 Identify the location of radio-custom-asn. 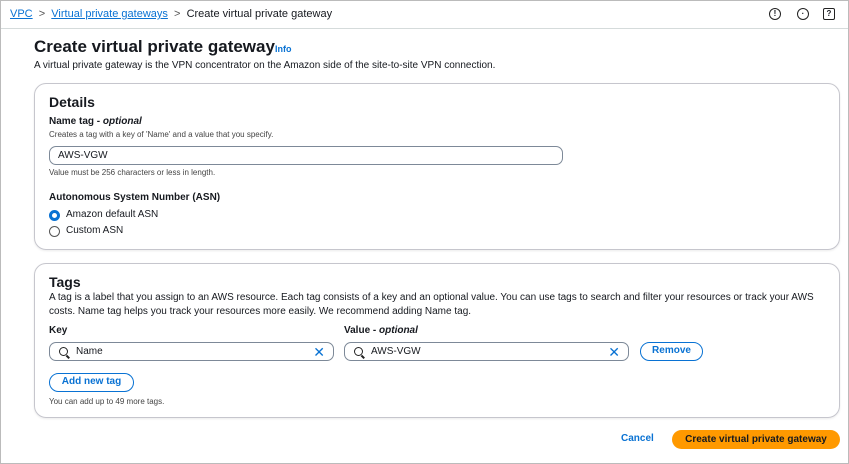
(54, 231).